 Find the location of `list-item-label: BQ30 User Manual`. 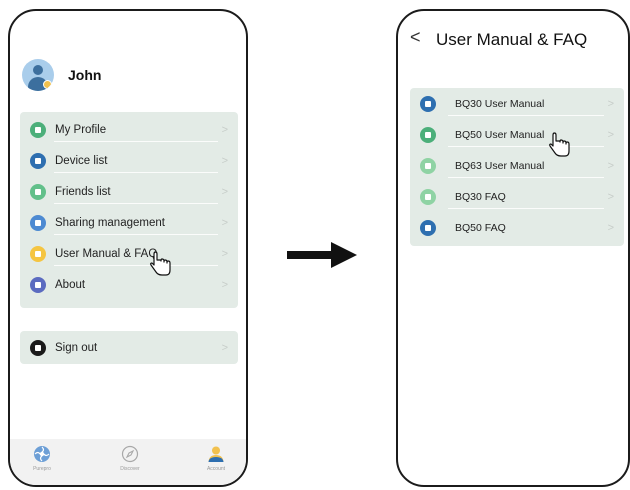

list-item-label: BQ30 User Manual is located at coordinates (500, 103).